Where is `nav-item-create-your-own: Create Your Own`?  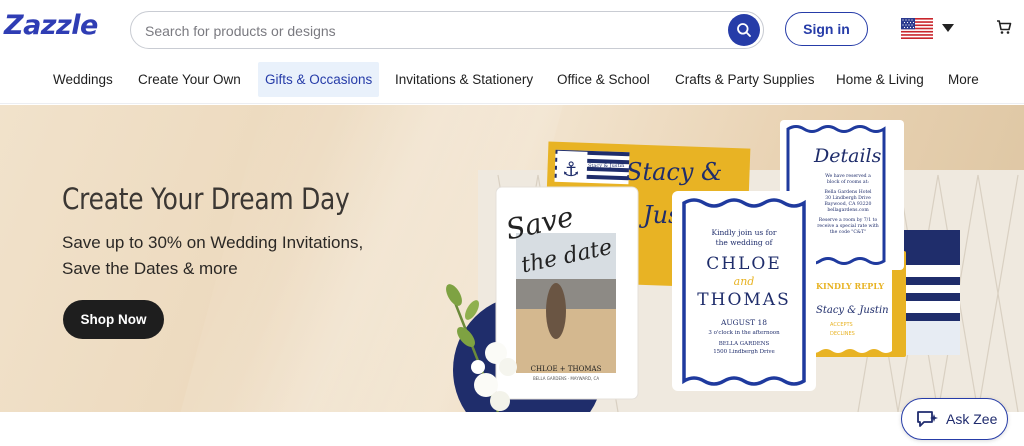 nav-item-create-your-own: Create Your Own is located at coordinates (189, 79).